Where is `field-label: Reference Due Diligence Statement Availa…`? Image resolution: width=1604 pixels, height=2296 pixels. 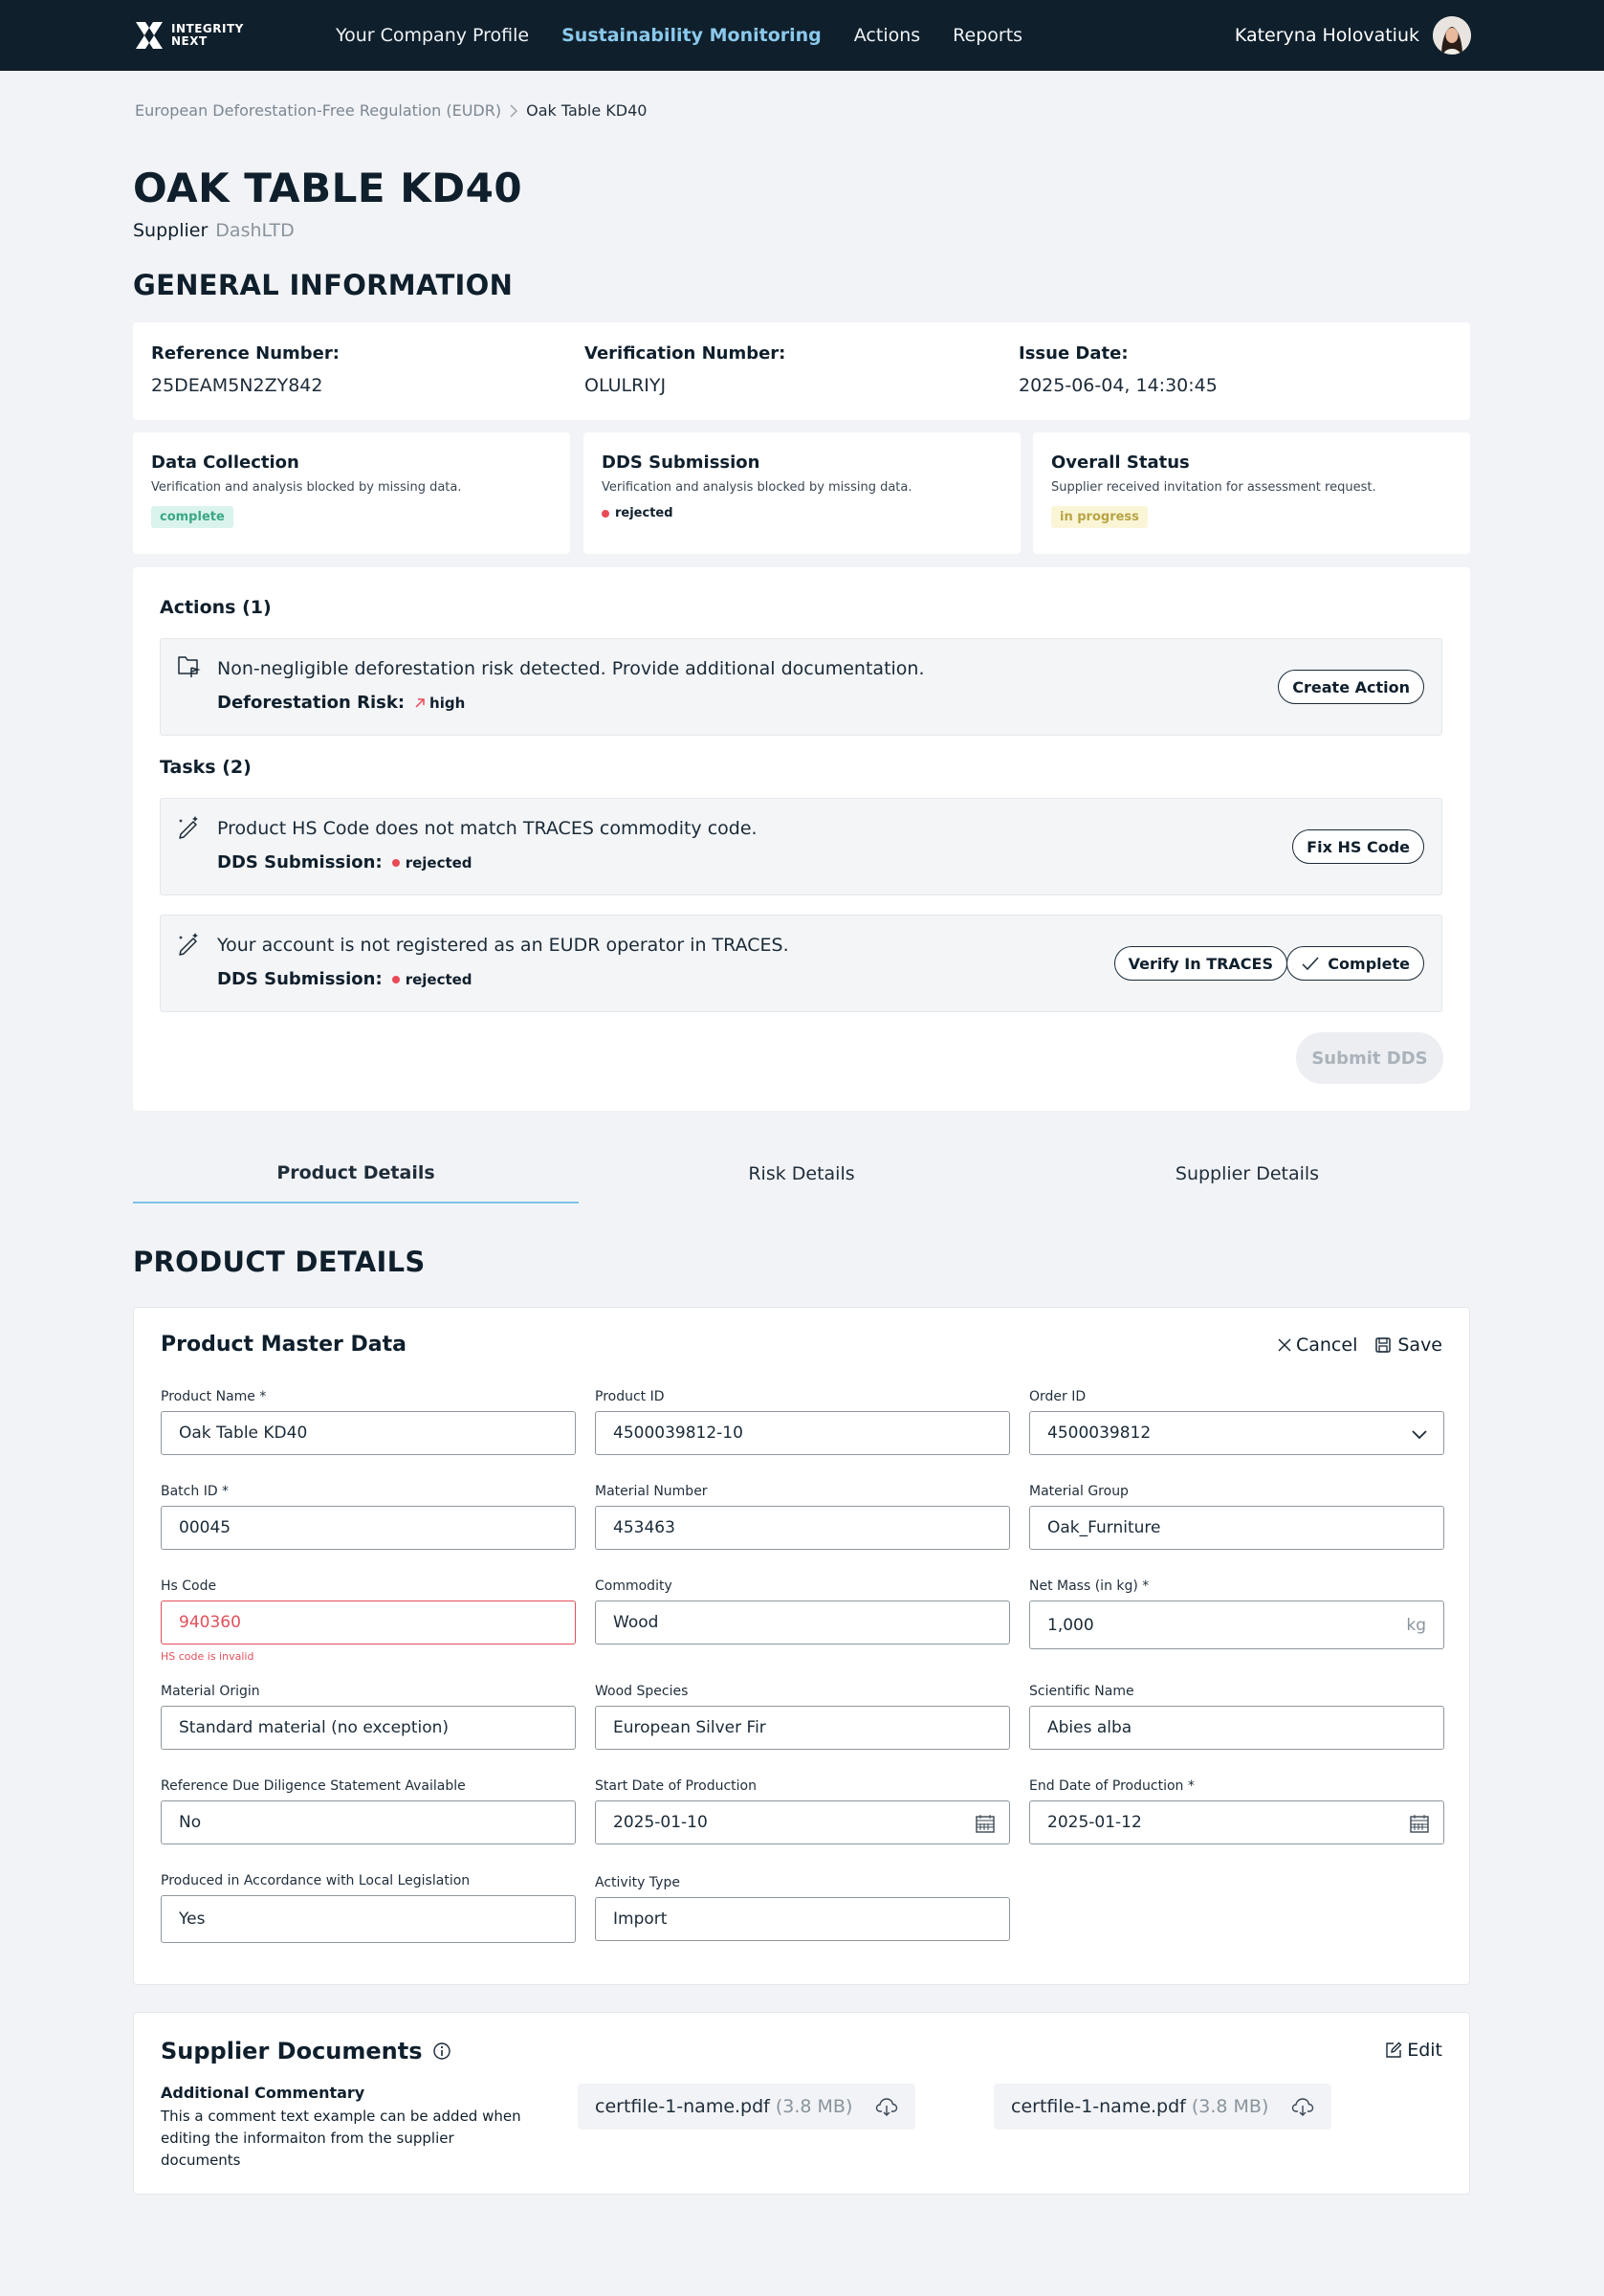 field-label: Reference Due Diligence Statement Availa… is located at coordinates (313, 1786).